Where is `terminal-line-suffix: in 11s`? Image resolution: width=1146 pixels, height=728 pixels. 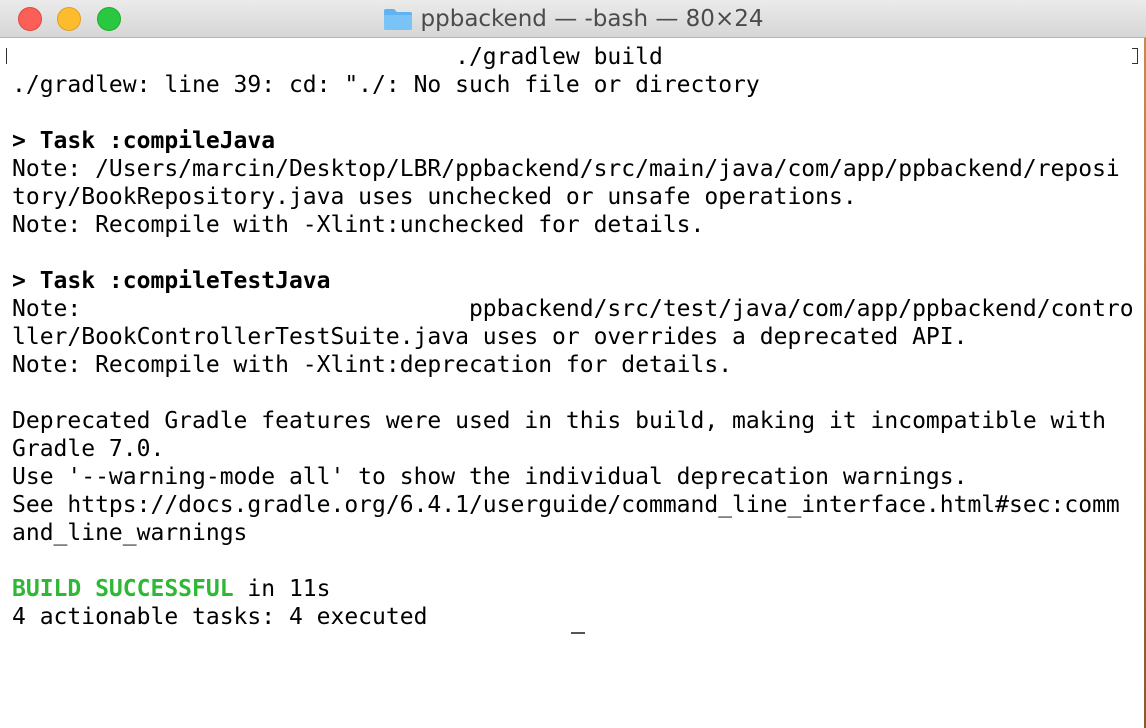
terminal-line-suffix: in 11s is located at coordinates (282, 589).